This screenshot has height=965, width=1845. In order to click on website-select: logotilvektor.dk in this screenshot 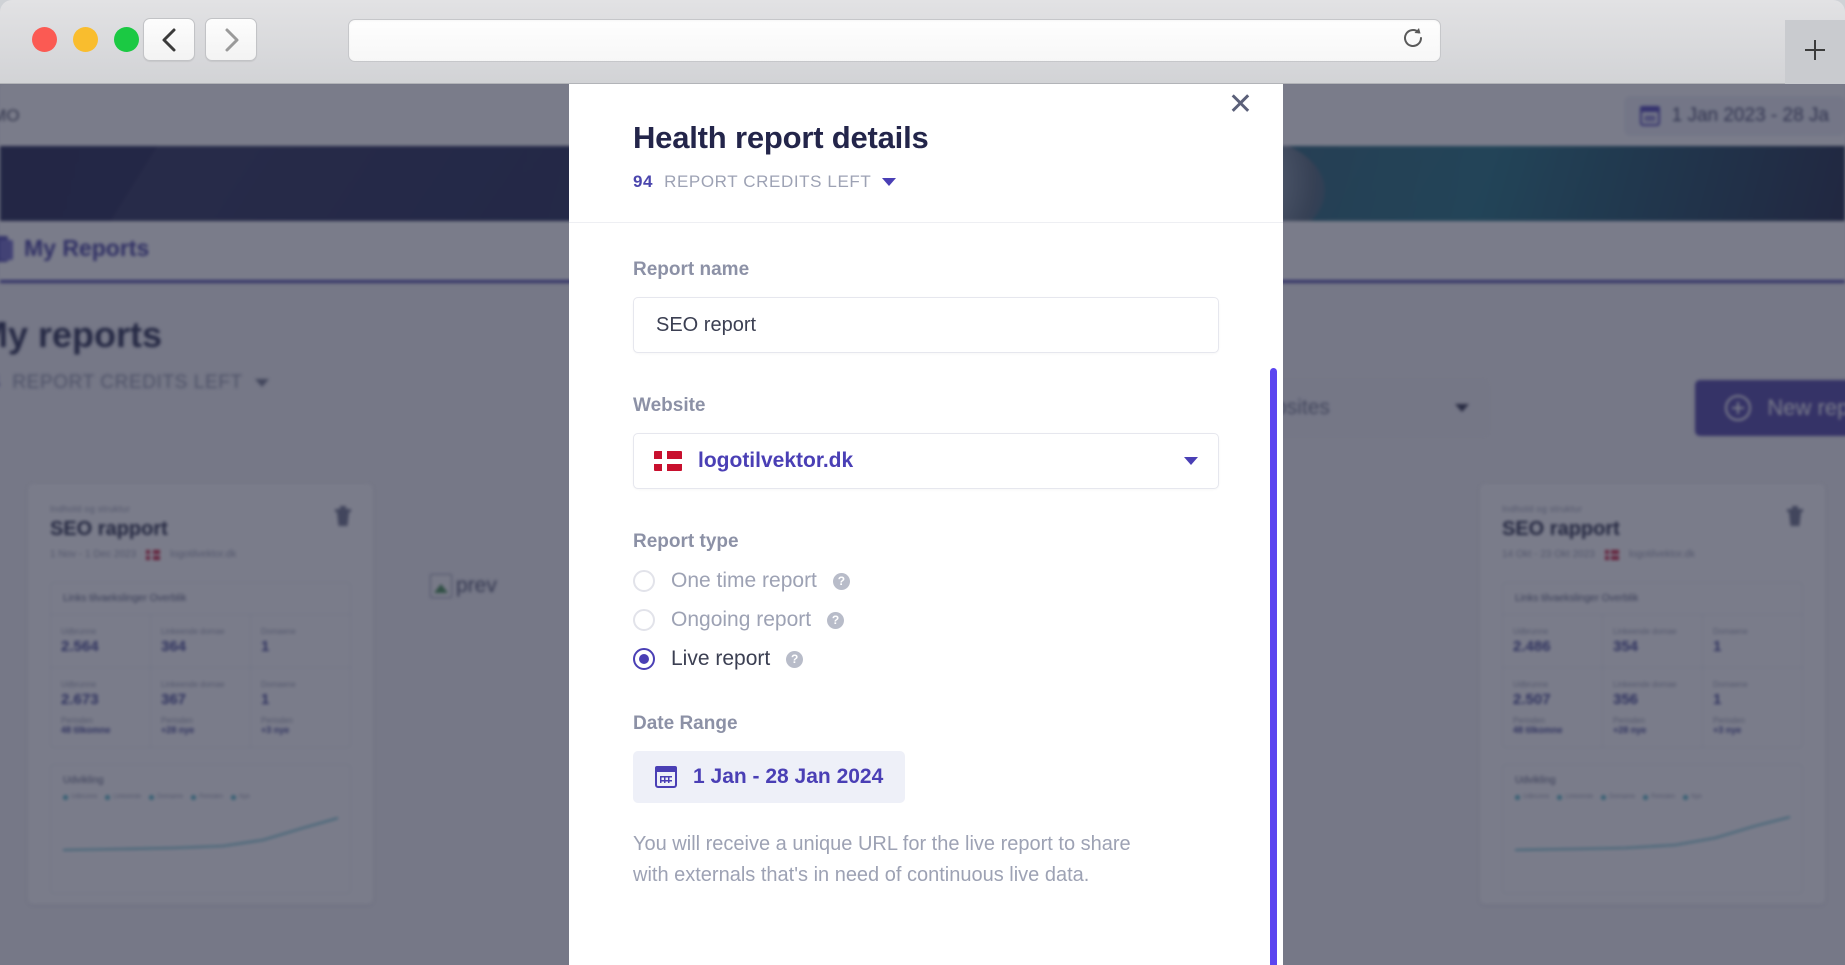, I will do `click(926, 461)`.